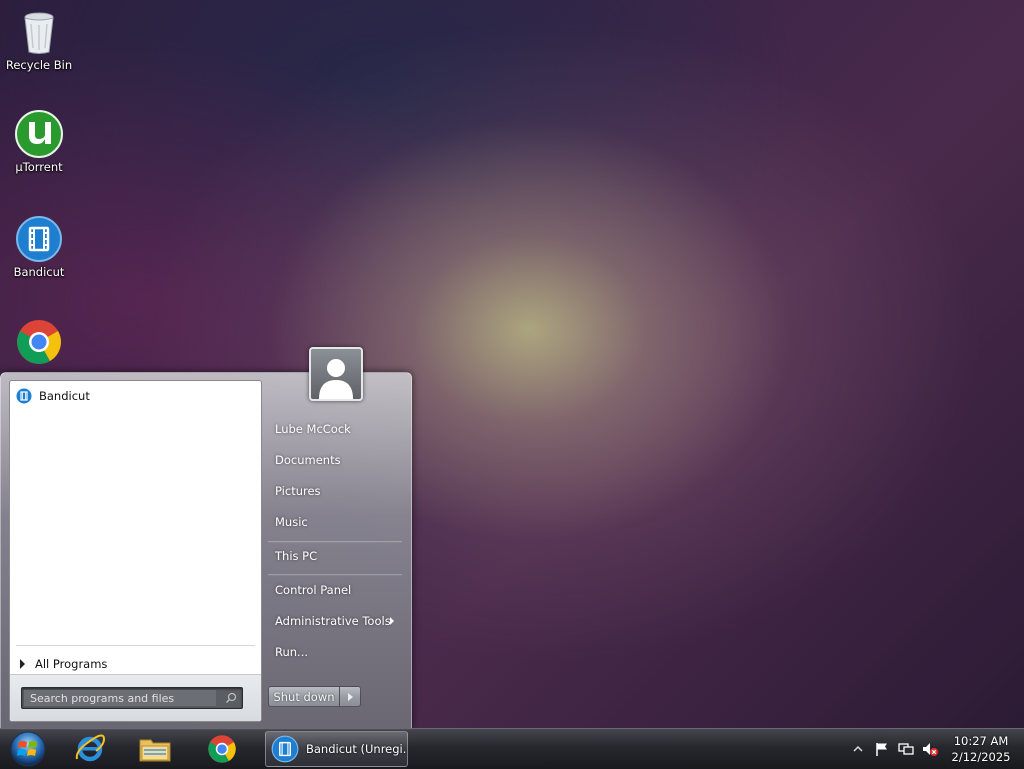 The height and width of the screenshot is (769, 1024). Describe the element at coordinates (981, 749) in the screenshot. I see `system-clock: 10:27 AM 2/12/2025` at that location.